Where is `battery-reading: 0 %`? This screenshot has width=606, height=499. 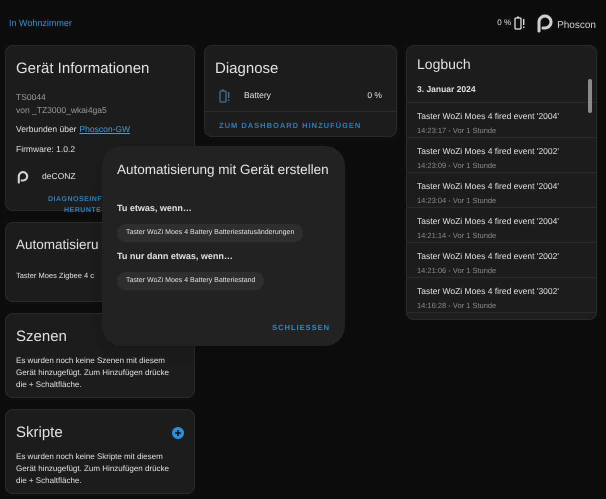
battery-reading: 0 % is located at coordinates (504, 22).